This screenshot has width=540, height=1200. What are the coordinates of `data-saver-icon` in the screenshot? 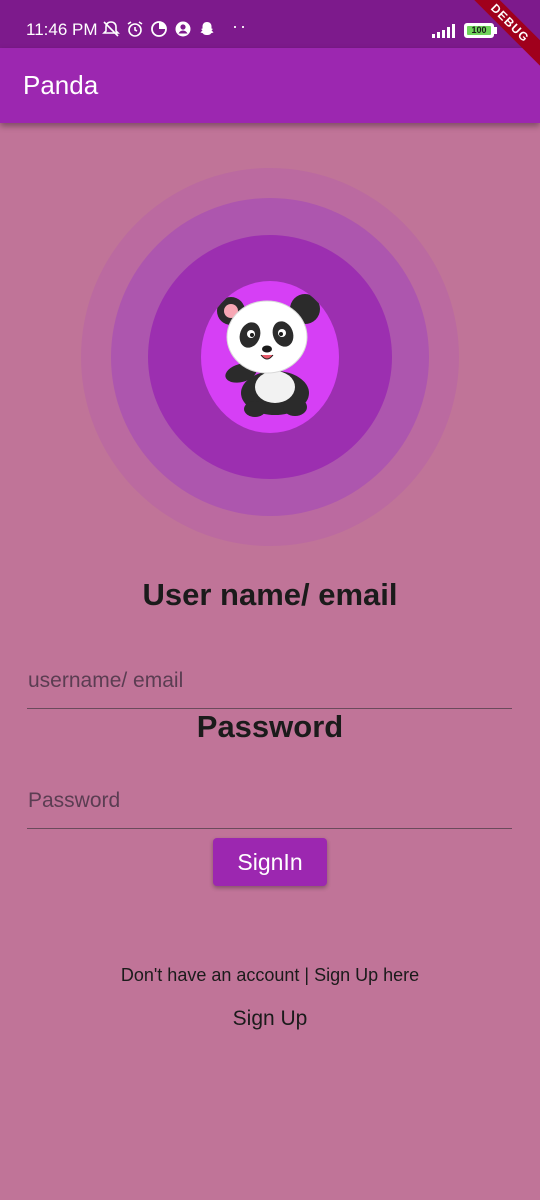 It's located at (159, 29).